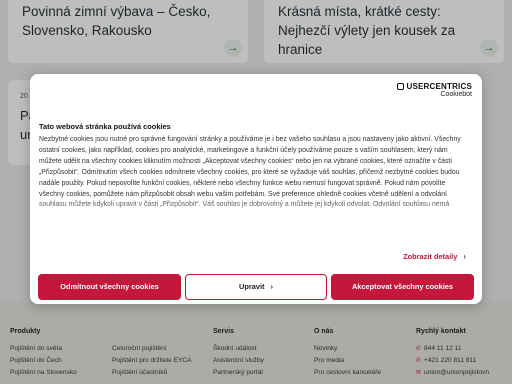  Describe the element at coordinates (456, 94) in the screenshot. I see `brand-bottom: Cookiebot` at that location.